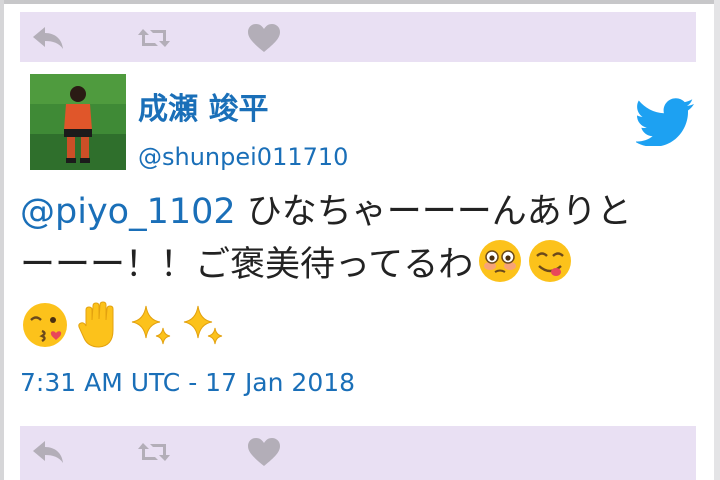 Image resolution: width=720 pixels, height=480 pixels. I want to click on right-edge, so click(717, 240).